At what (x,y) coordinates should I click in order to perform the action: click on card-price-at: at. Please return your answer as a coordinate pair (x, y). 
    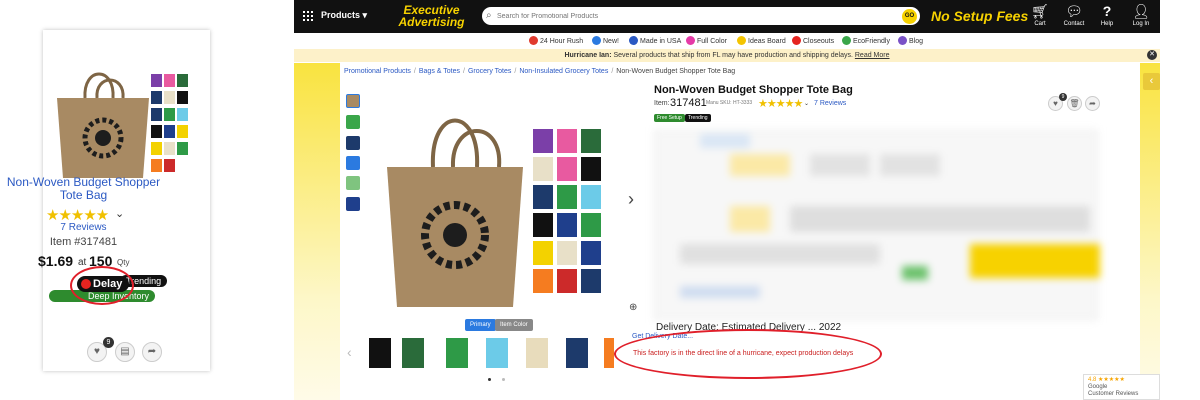
    Looking at the image, I should click on (82, 262).